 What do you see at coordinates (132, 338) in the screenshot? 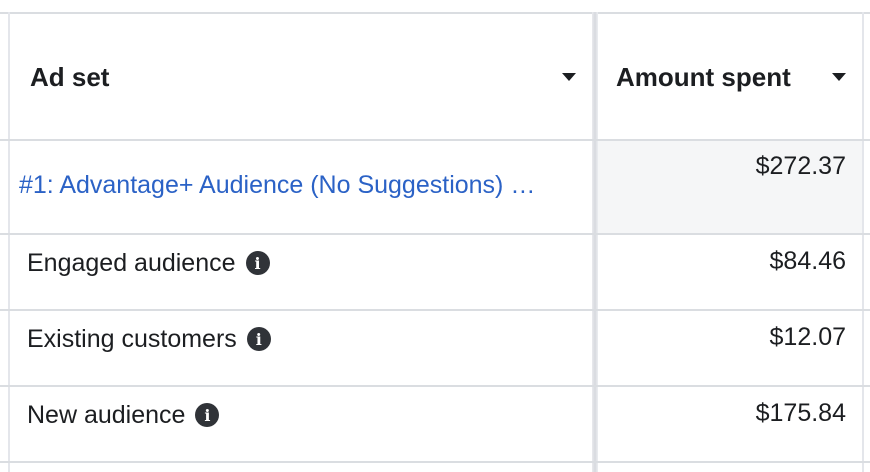
I see `ad-set-name: Existing customers` at bounding box center [132, 338].